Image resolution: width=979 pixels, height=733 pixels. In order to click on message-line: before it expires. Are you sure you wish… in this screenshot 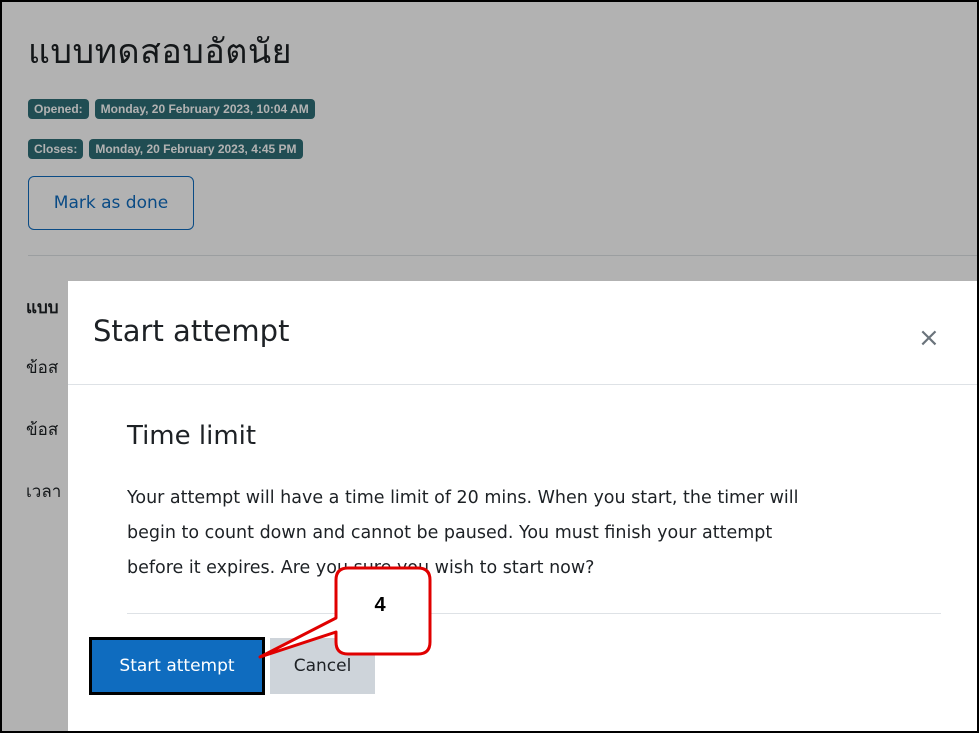, I will do `click(361, 568)`.